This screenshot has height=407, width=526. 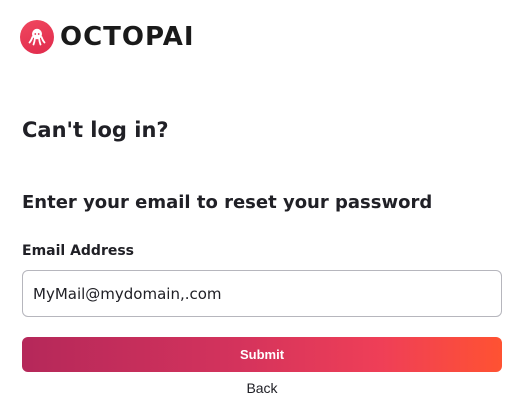 I want to click on email-field, so click(x=262, y=293).